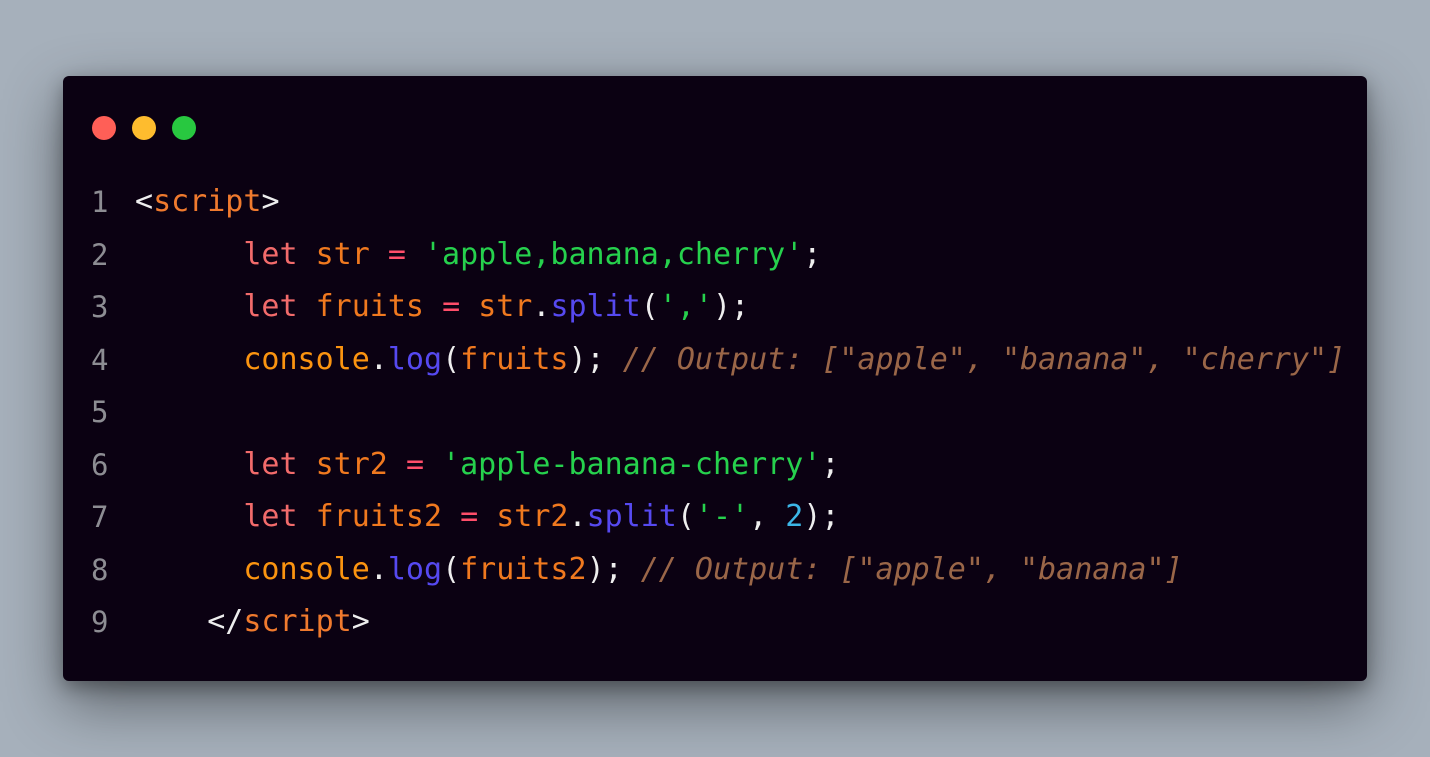 The width and height of the screenshot is (1430, 757). What do you see at coordinates (715, 622) in the screenshot?
I see `code-line: 9 </script>` at bounding box center [715, 622].